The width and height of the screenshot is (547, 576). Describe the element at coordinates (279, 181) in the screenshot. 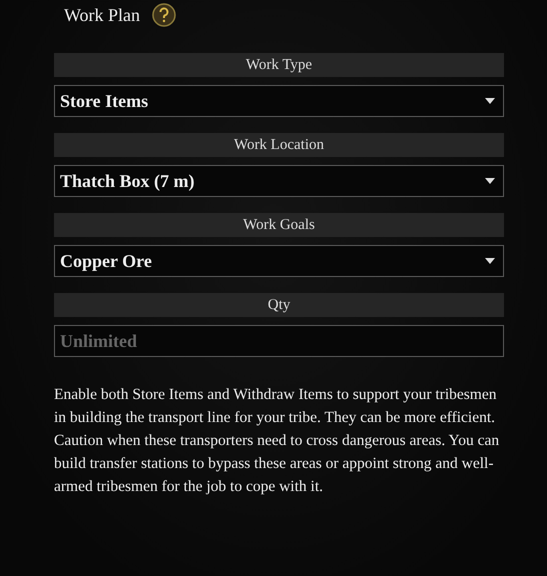

I see `dropdown: Thatch Box (7 m)` at that location.